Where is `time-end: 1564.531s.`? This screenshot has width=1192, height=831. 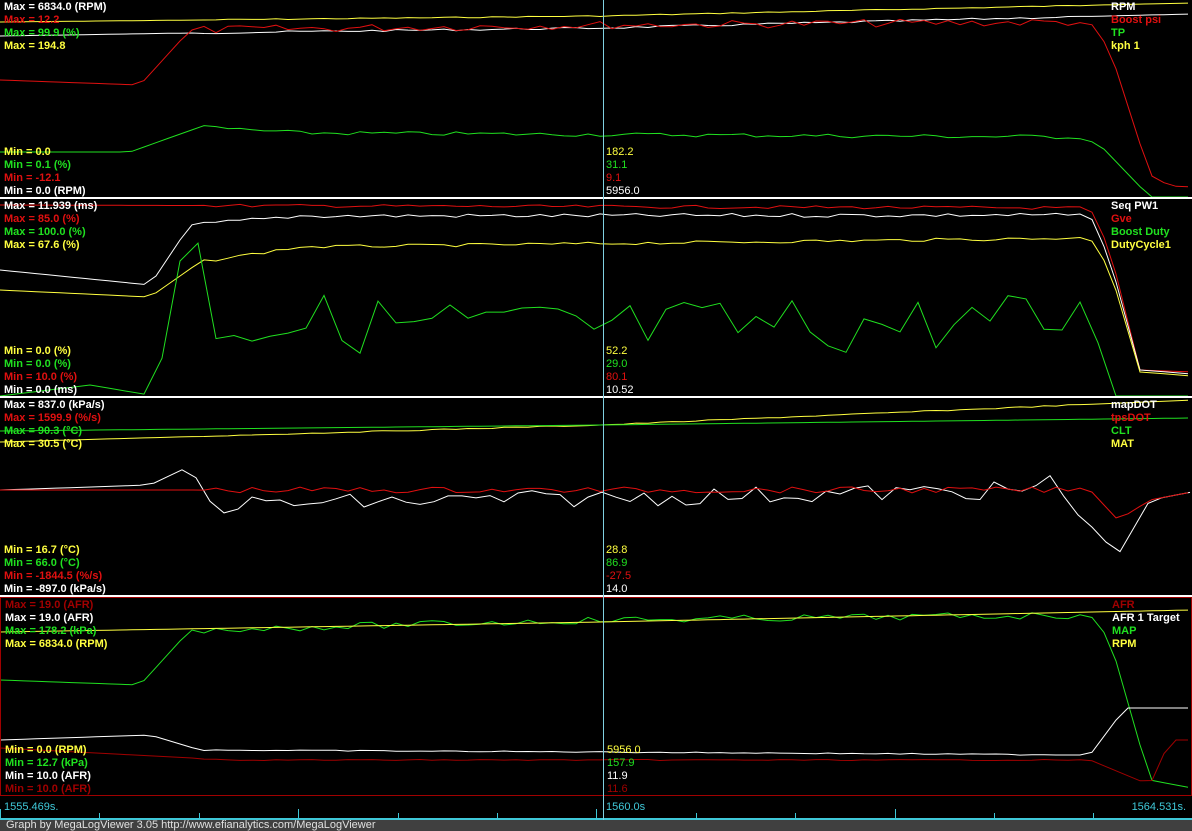 time-end: 1564.531s. is located at coordinates (1158, 807).